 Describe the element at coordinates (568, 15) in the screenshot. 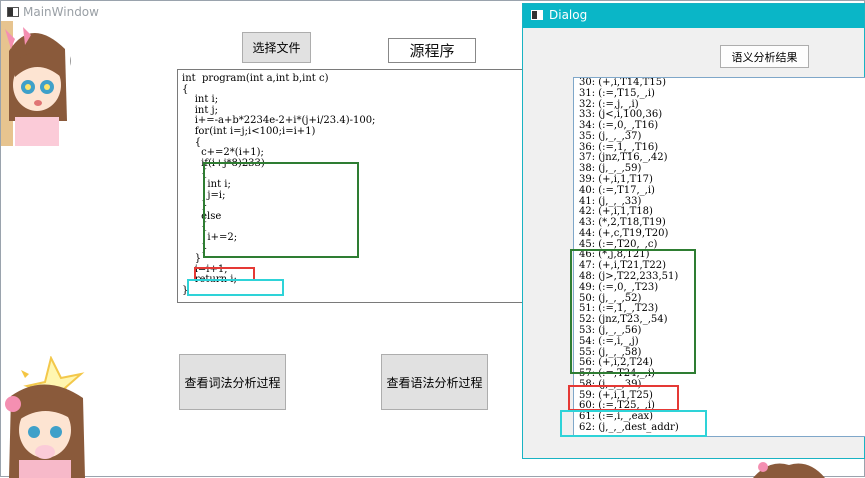

I see `dialog-title: Dialog` at that location.